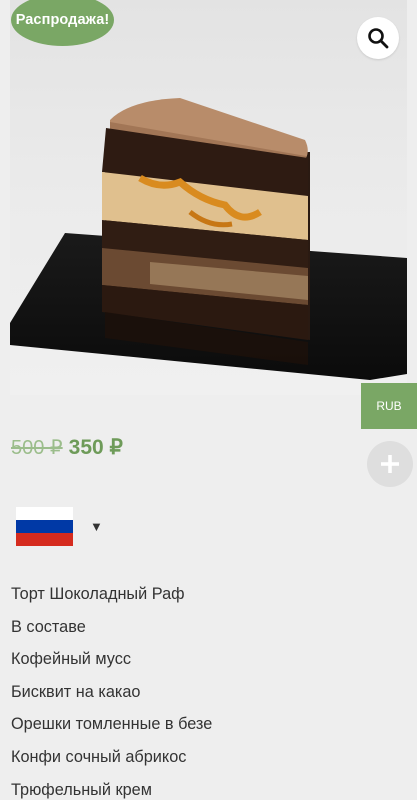 The width and height of the screenshot is (417, 800). I want to click on description-line: Трюфельный крем, so click(81, 789).